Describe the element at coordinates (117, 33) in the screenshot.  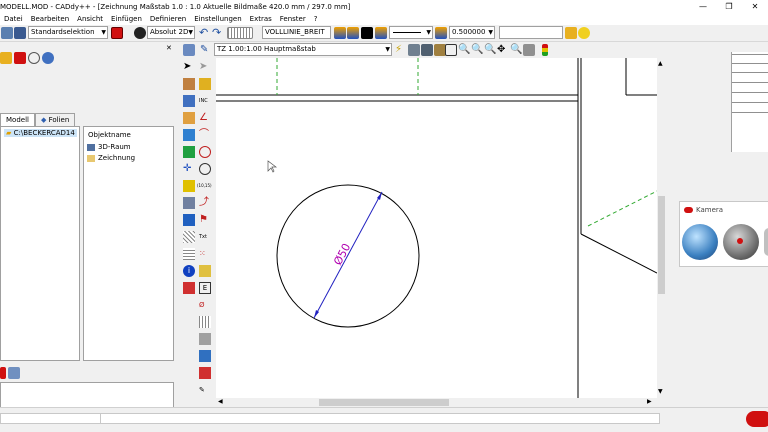
I see `filter-icon` at that location.